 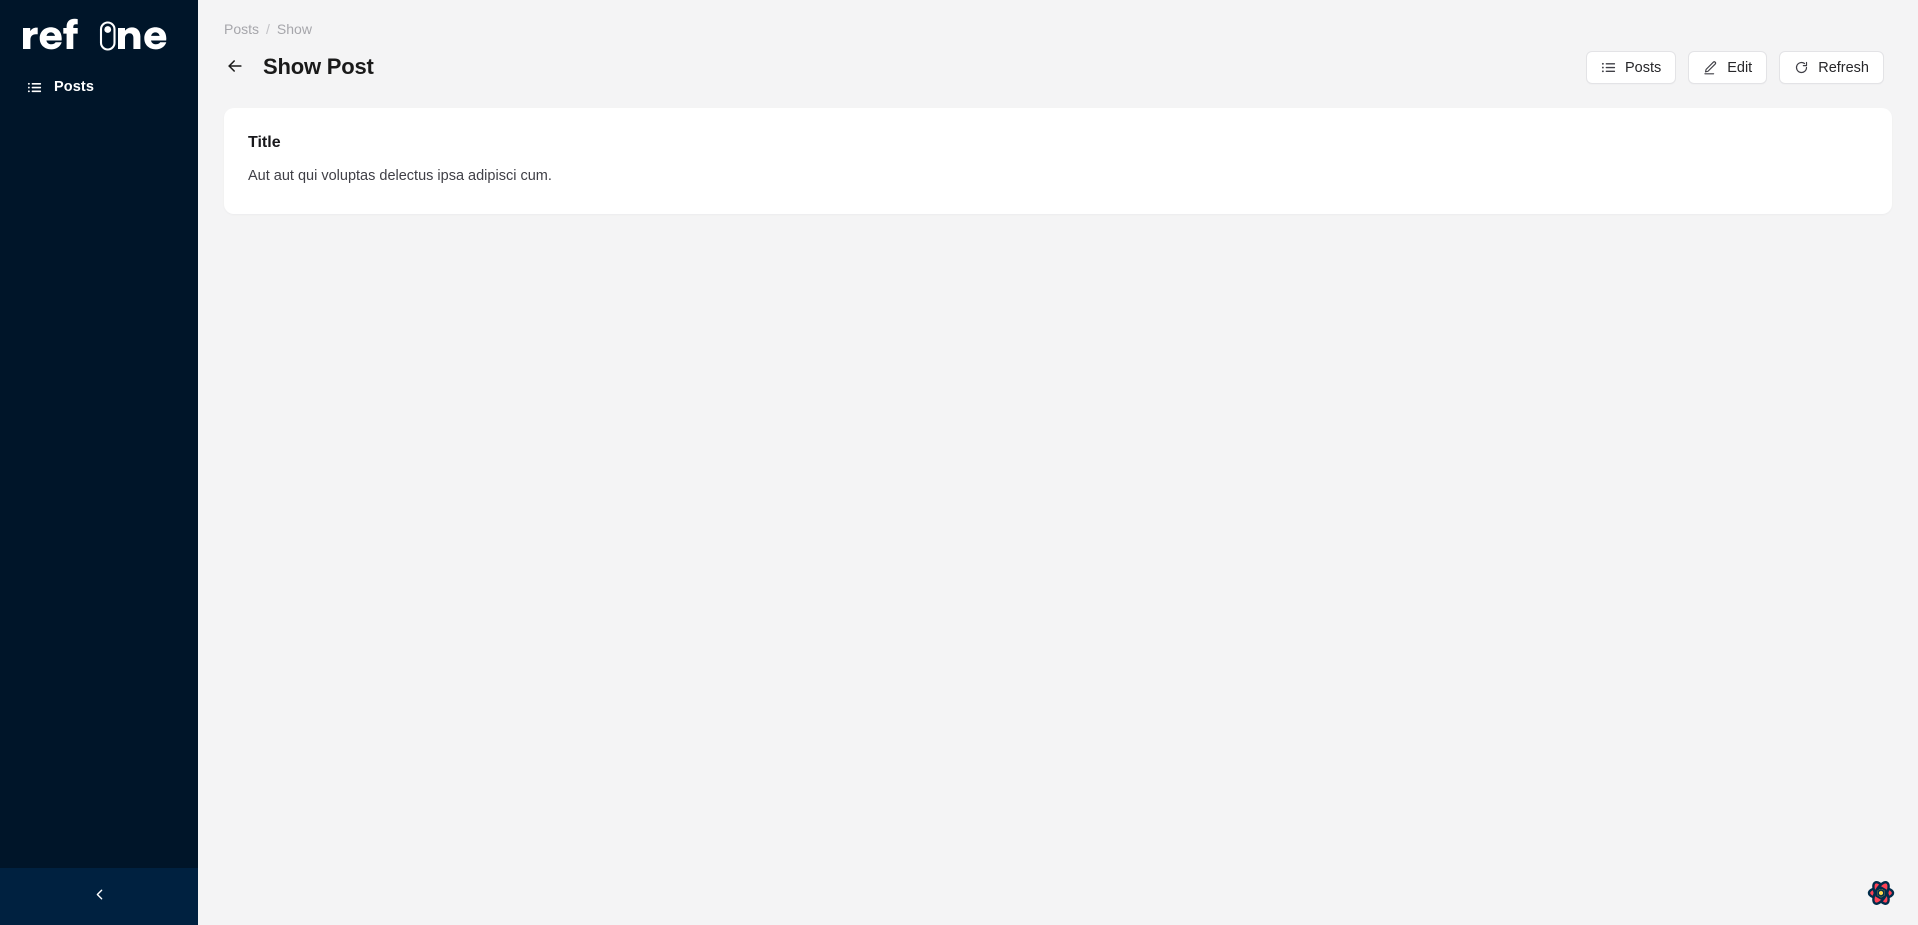 I want to click on arrow-left-icon, so click(x=235, y=67).